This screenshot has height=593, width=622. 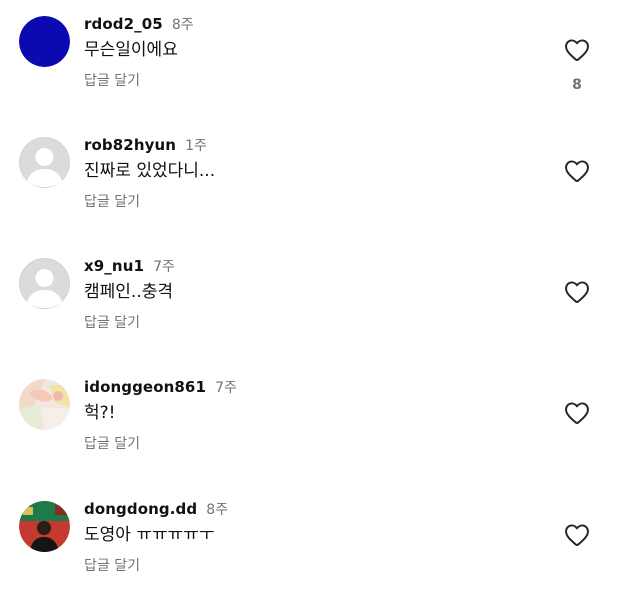 I want to click on comment-text: 도영아 ㅠㅠㅠㅠㅜ, so click(x=149, y=535).